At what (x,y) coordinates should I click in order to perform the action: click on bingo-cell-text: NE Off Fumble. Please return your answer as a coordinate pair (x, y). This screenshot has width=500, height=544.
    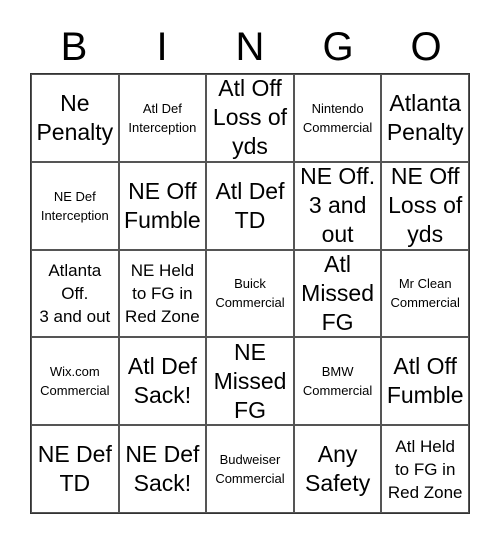
    Looking at the image, I should click on (162, 205).